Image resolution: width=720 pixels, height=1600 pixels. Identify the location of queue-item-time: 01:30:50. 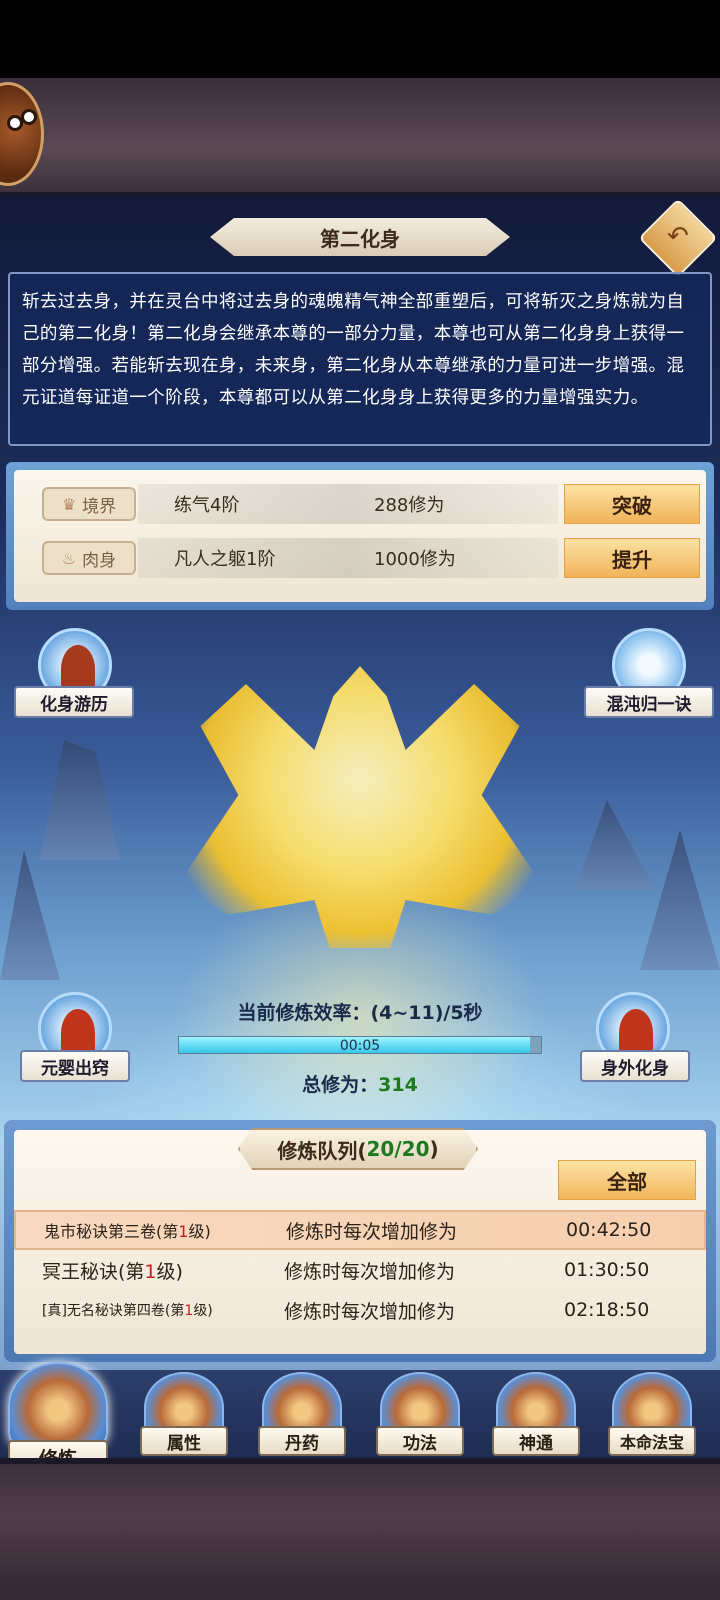
(607, 1270).